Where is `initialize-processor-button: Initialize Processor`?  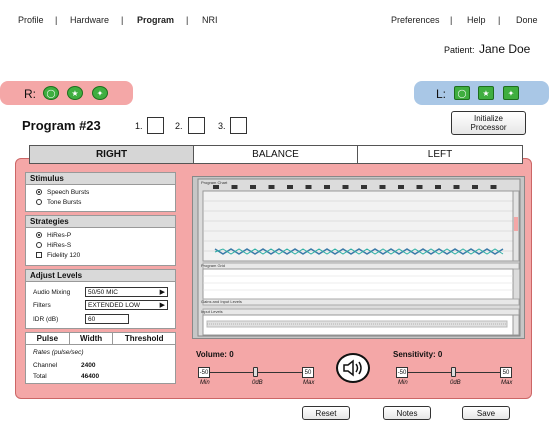
initialize-processor-button: Initialize Processor is located at coordinates (488, 123).